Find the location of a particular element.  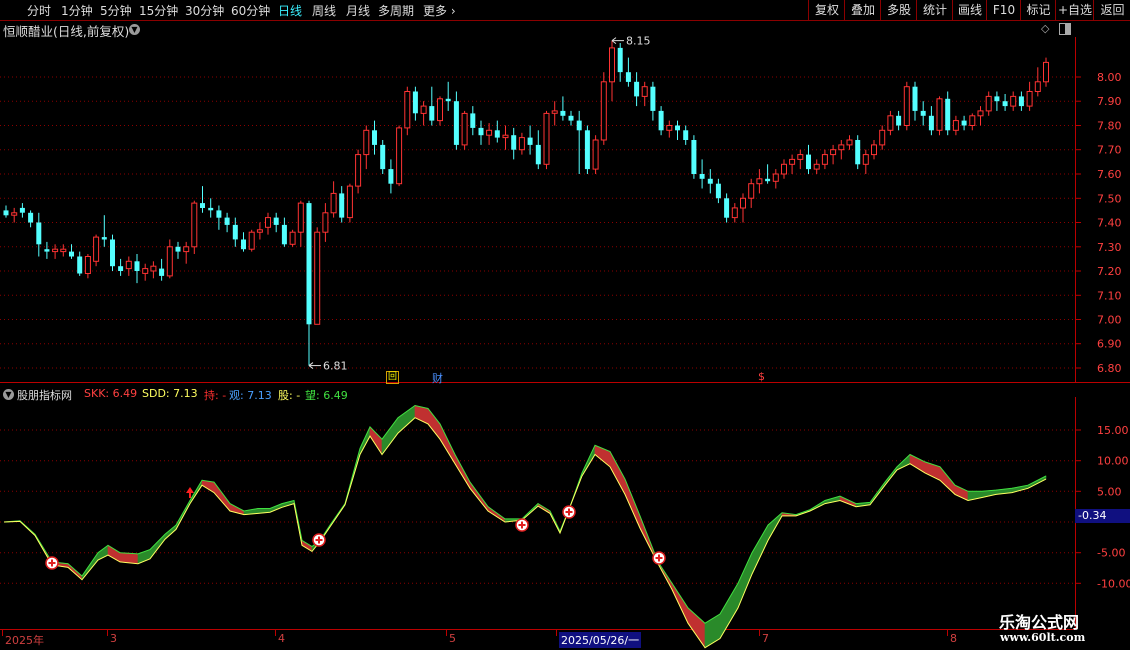

indicator-name: 股朋指标网 is located at coordinates (44, 395).